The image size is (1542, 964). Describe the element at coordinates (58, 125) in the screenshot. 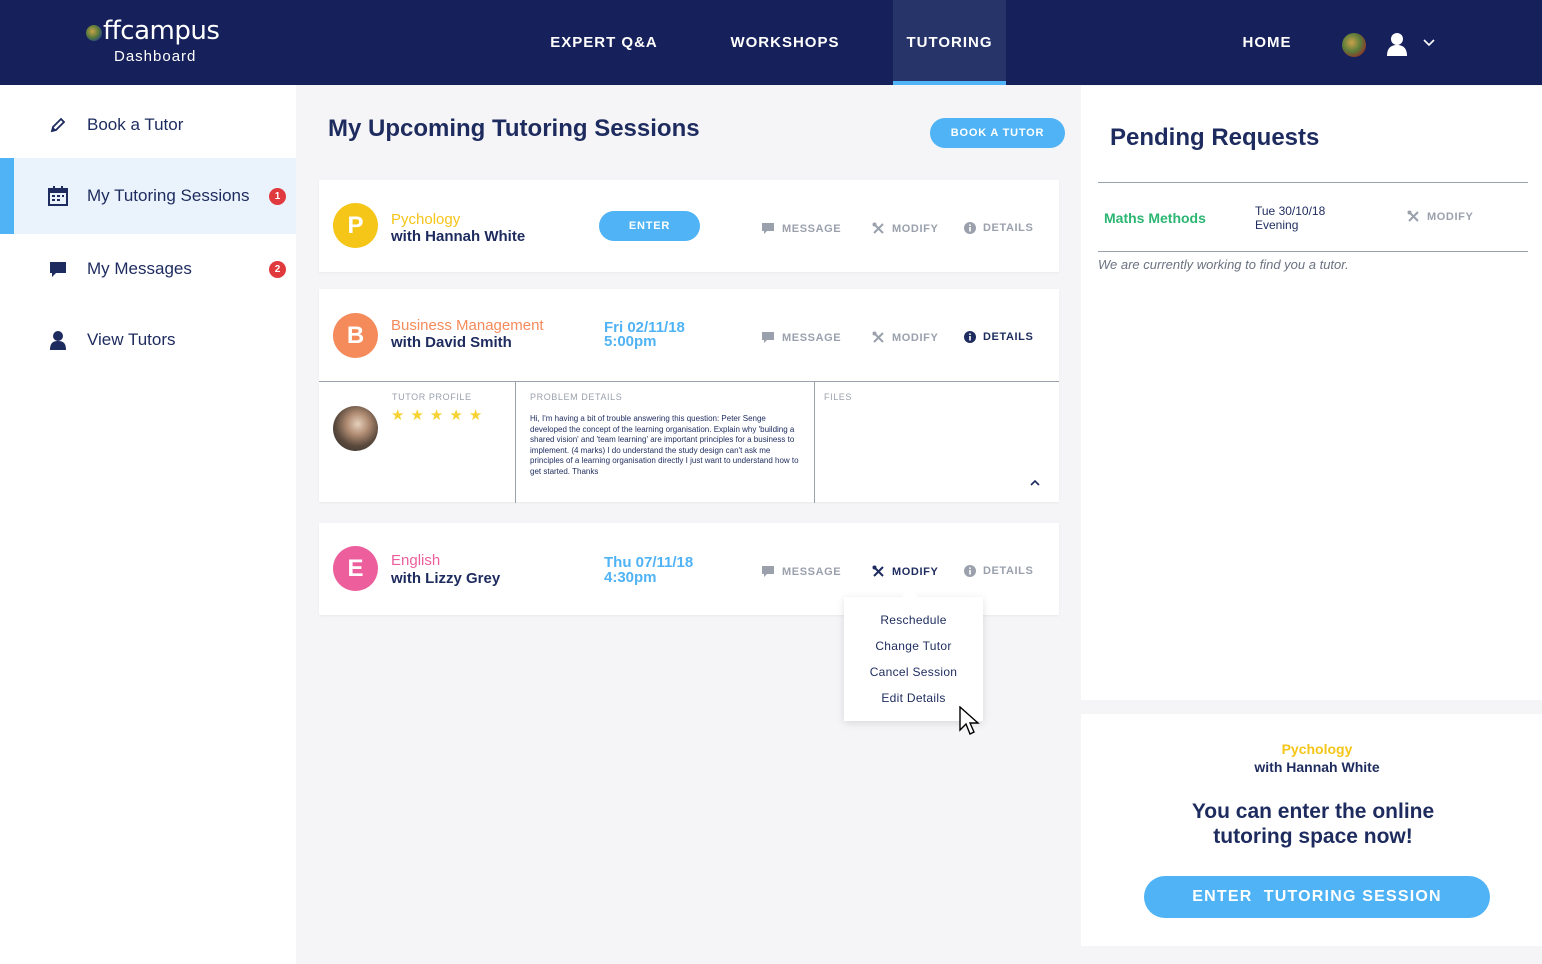

I see `pencil-icon` at that location.